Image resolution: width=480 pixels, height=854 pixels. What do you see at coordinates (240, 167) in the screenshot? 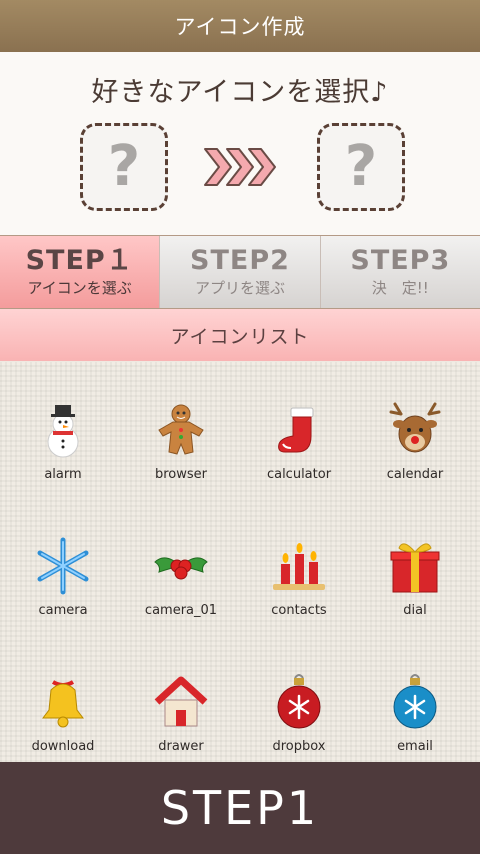
I see `triple-chevron-arrow-icon` at bounding box center [240, 167].